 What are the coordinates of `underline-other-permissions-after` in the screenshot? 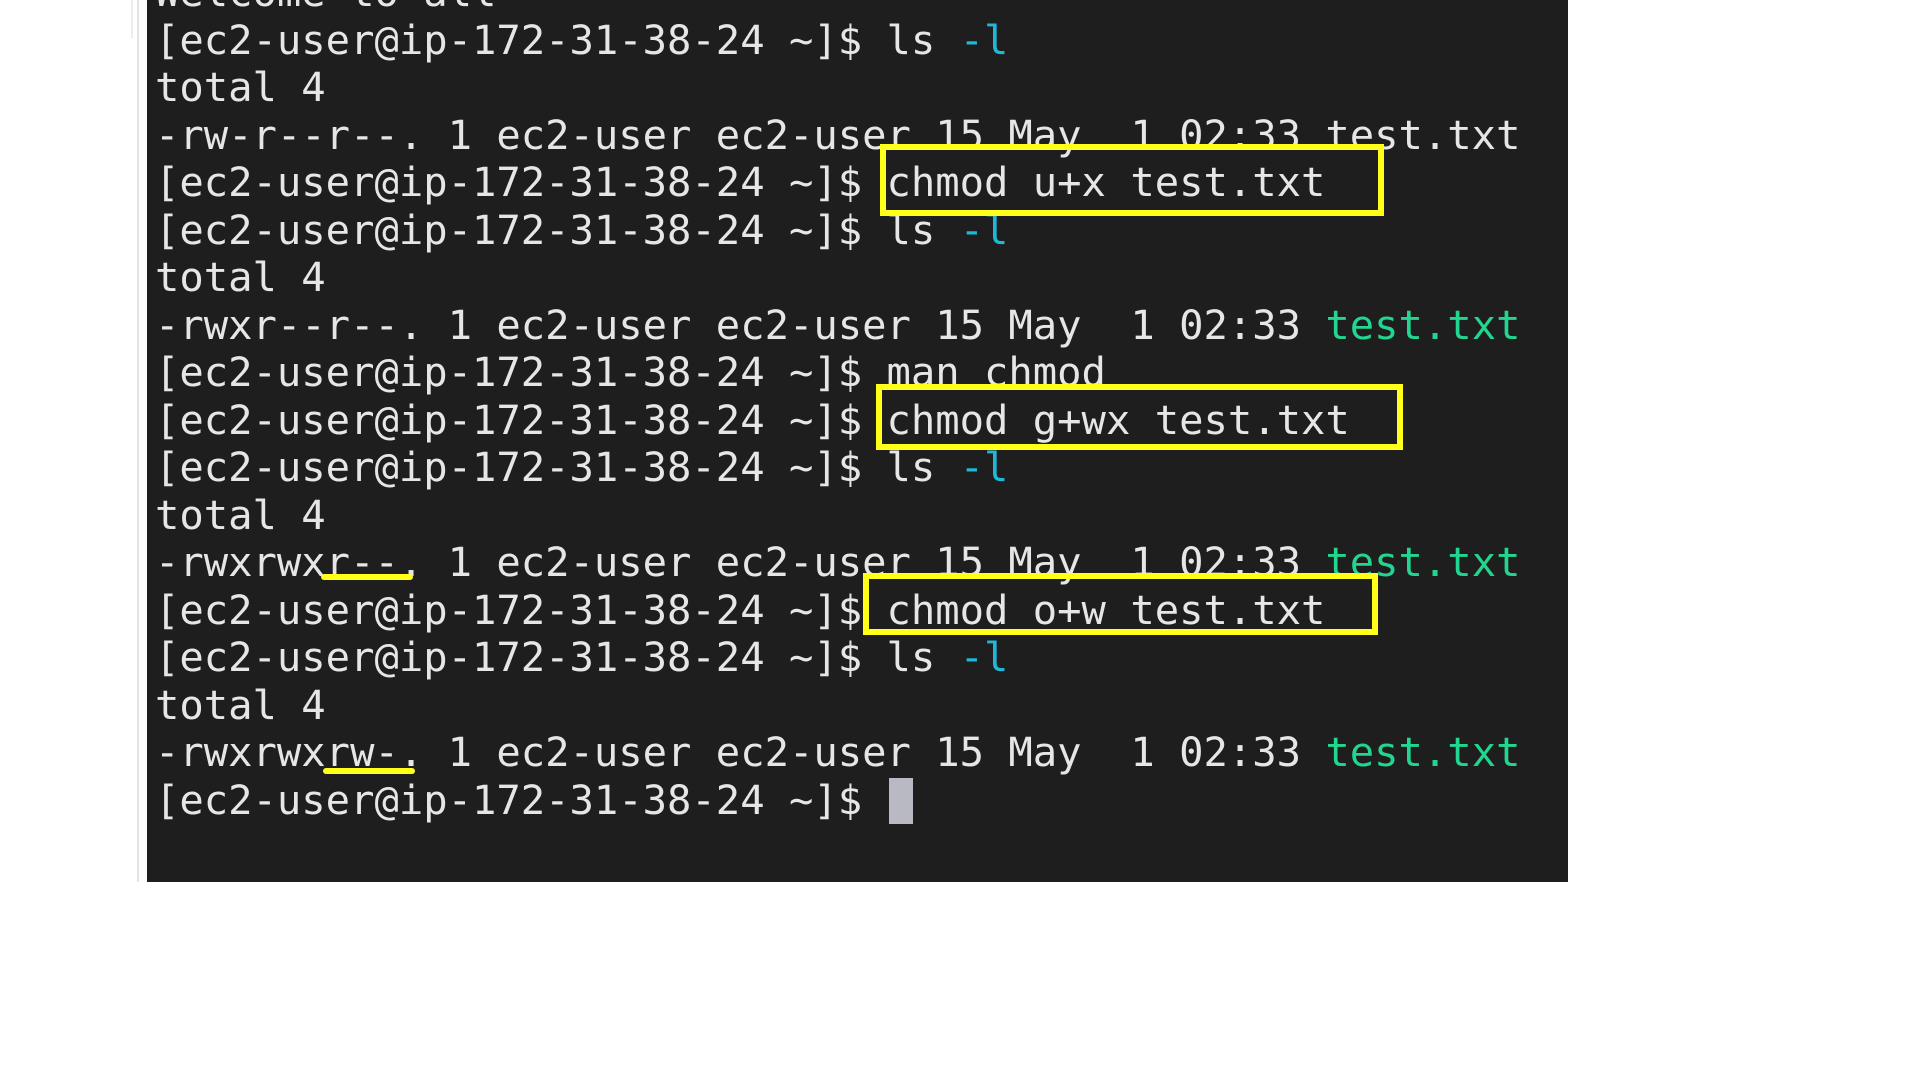 It's located at (369, 771).